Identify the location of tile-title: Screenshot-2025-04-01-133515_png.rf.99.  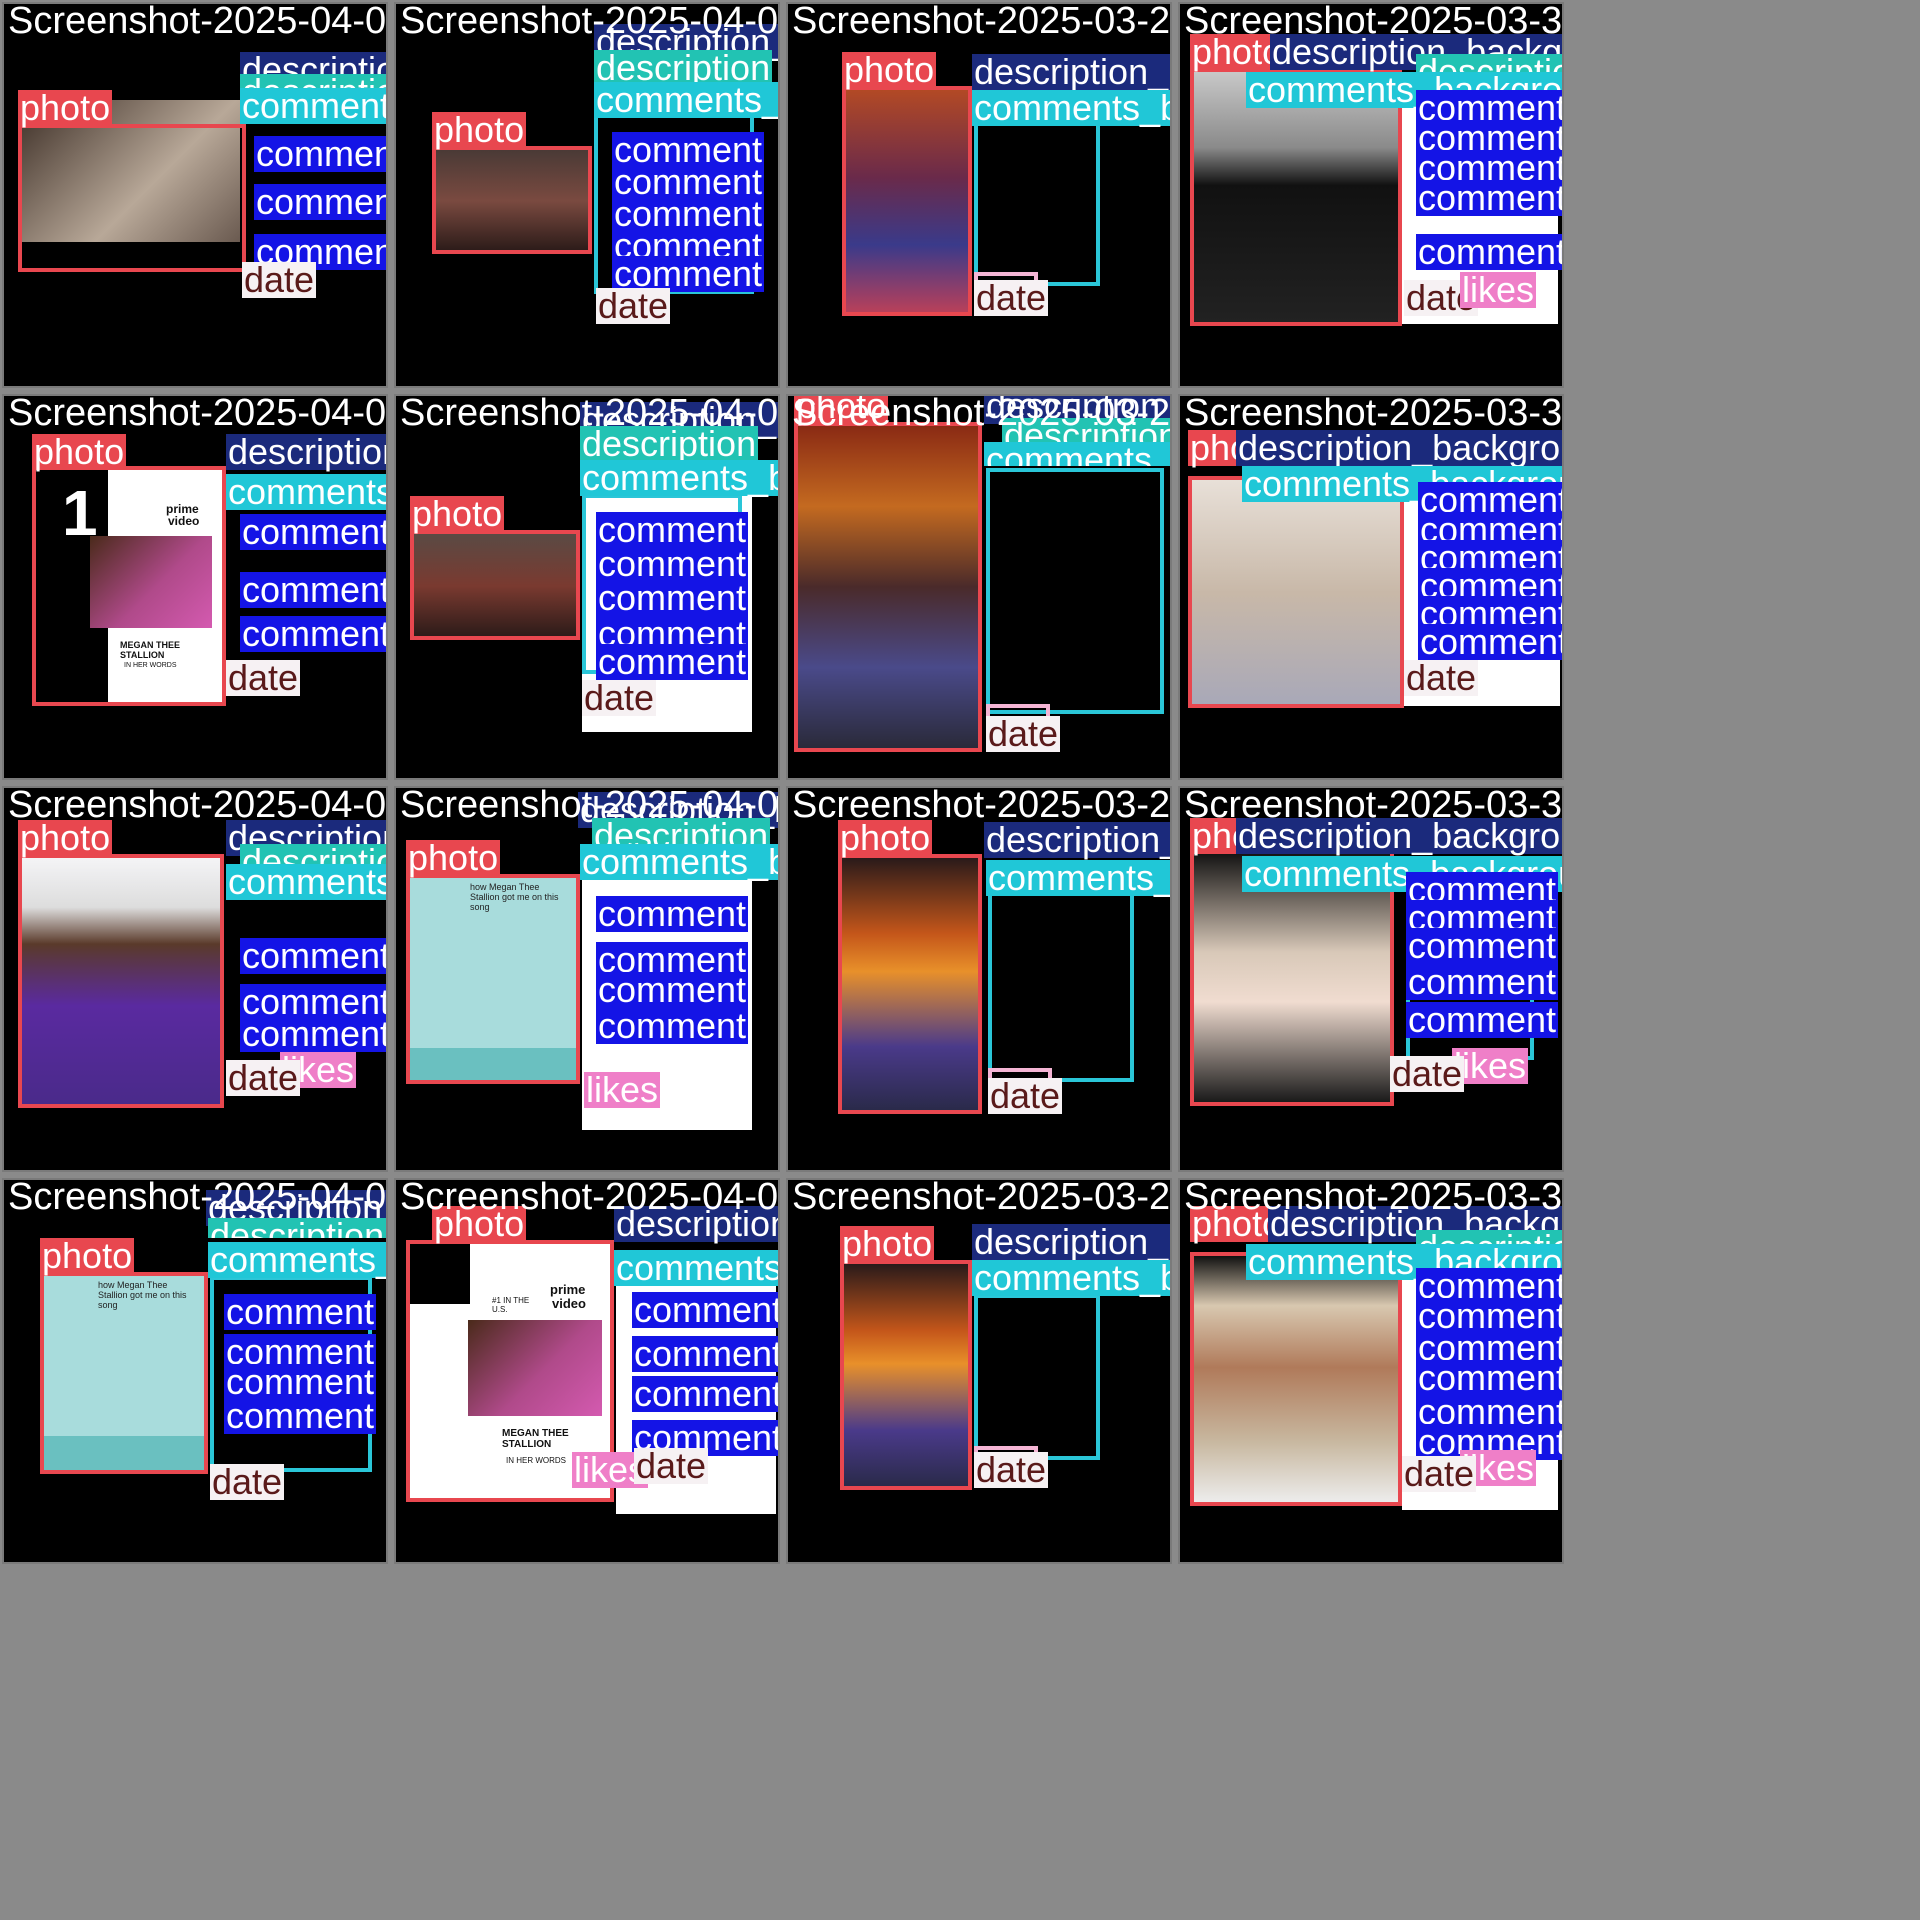
(589, 23).